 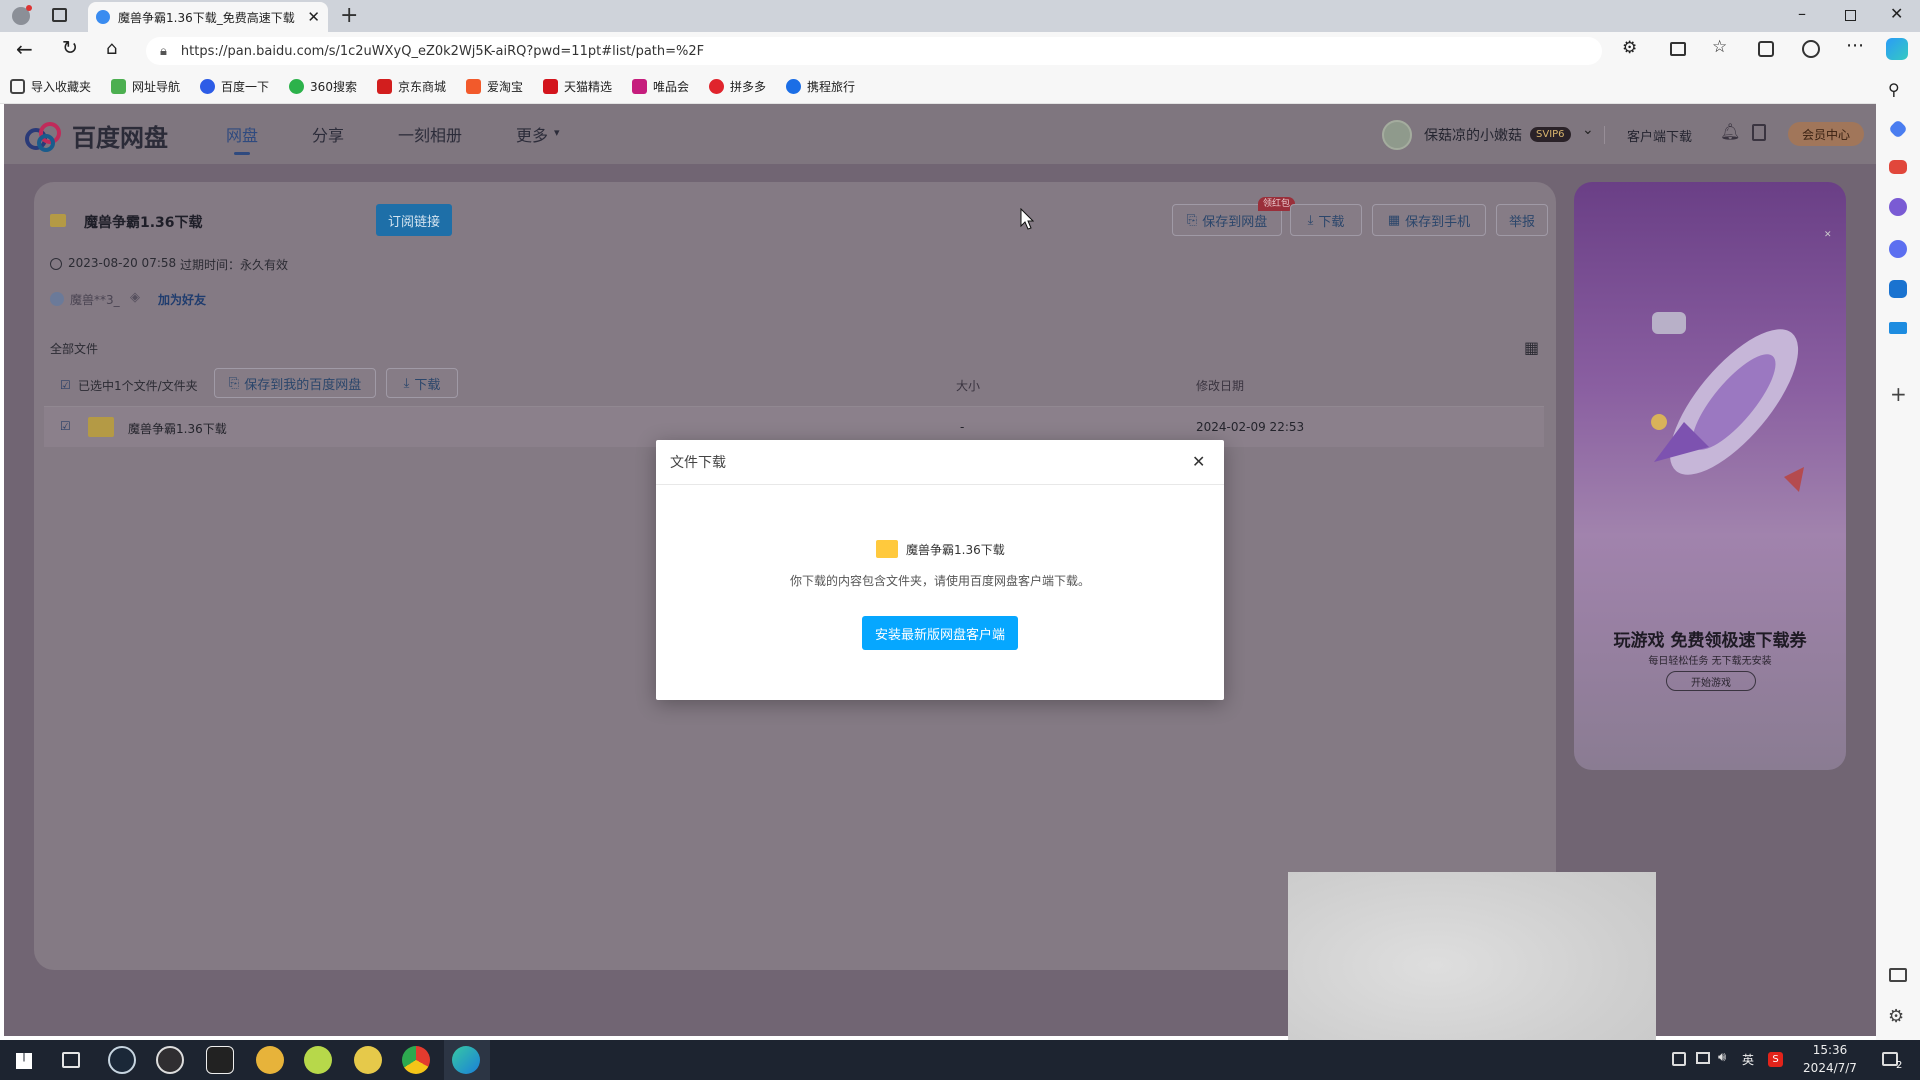 What do you see at coordinates (143, 223) in the screenshot?
I see `share-title: 魔兽争霸1.36下载` at bounding box center [143, 223].